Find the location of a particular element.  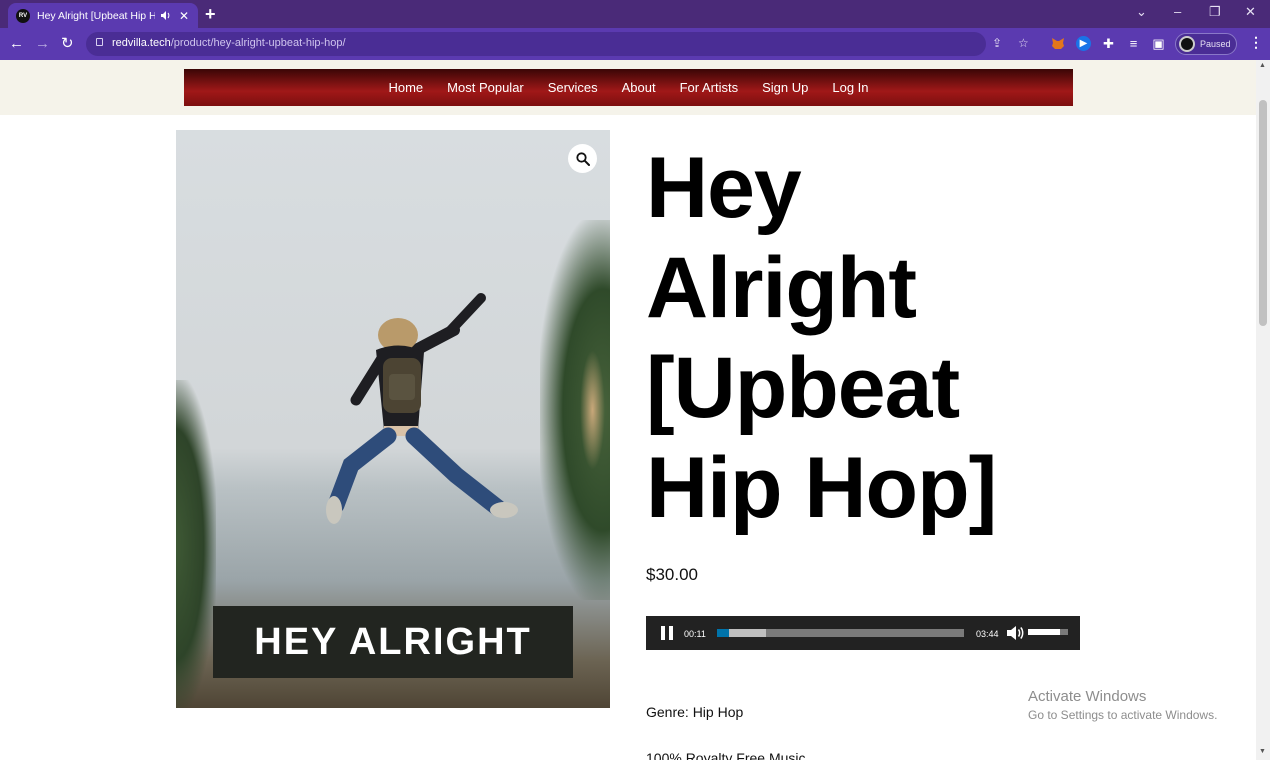

reload-icon: ↻ is located at coordinates (67, 44).